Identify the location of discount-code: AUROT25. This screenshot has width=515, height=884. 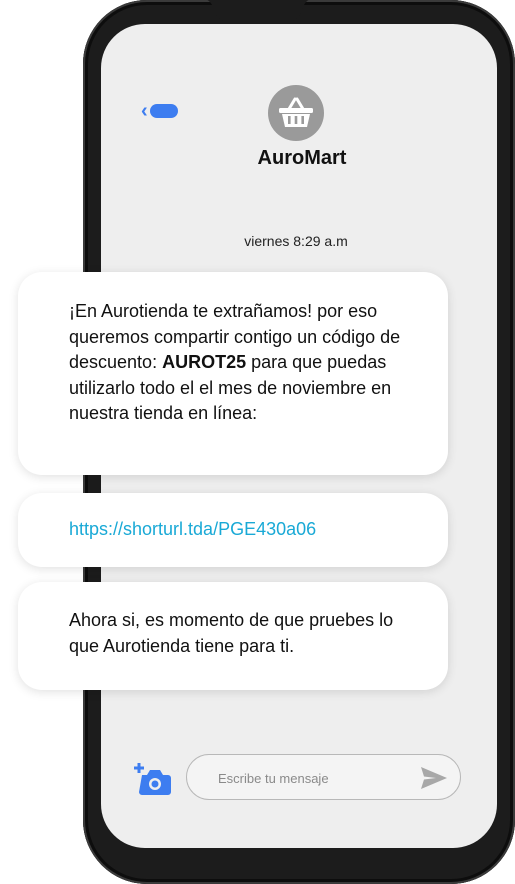
(204, 362).